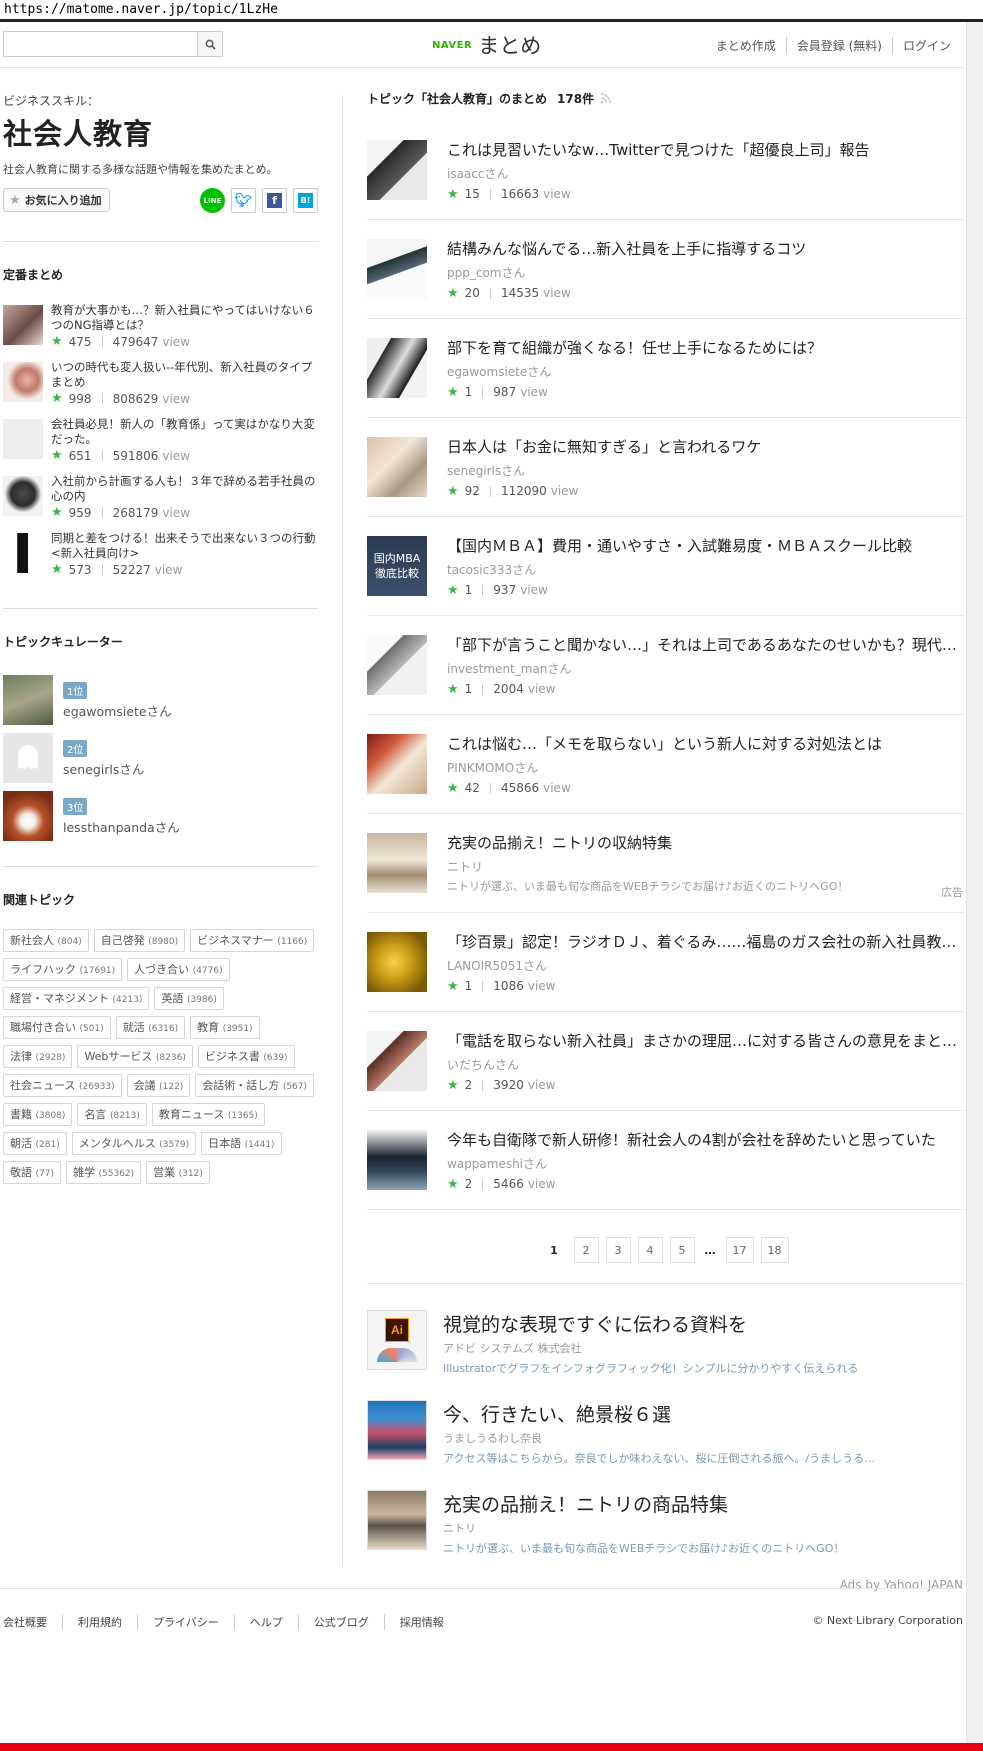  What do you see at coordinates (739, 1250) in the screenshot?
I see `pager-link: 17` at bounding box center [739, 1250].